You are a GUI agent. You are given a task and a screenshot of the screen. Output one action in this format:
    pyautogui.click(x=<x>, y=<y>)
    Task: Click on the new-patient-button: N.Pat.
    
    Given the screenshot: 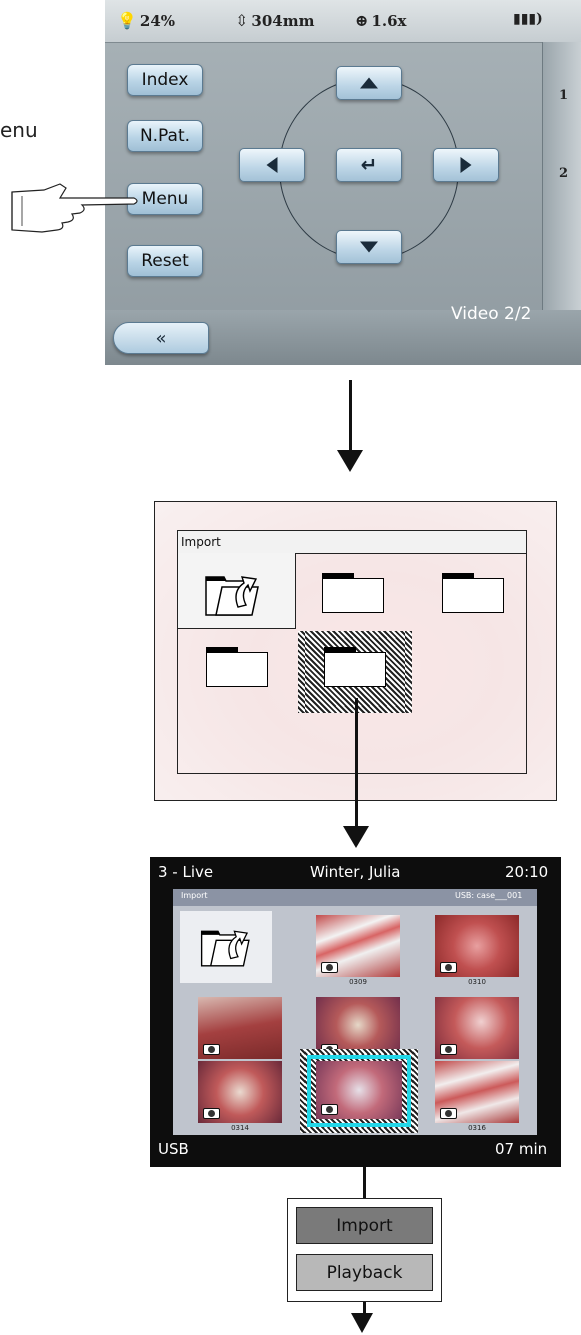 What is the action you would take?
    pyautogui.click(x=165, y=136)
    